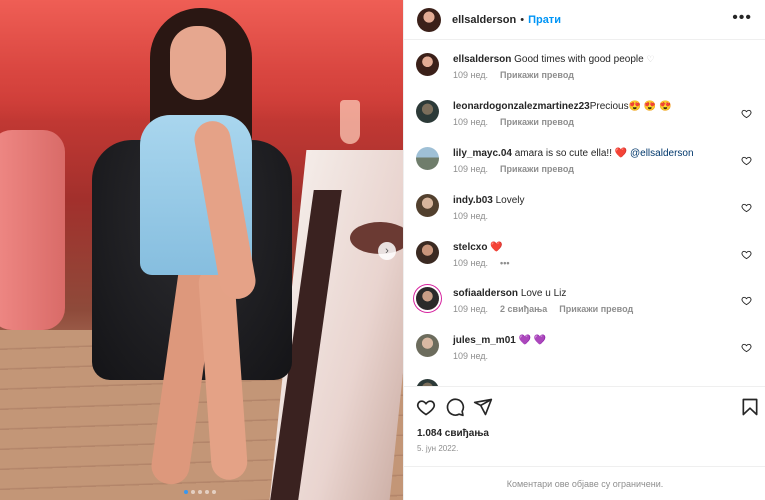  What do you see at coordinates (438, 448) in the screenshot?
I see `post-date: 5. јун 2022.` at bounding box center [438, 448].